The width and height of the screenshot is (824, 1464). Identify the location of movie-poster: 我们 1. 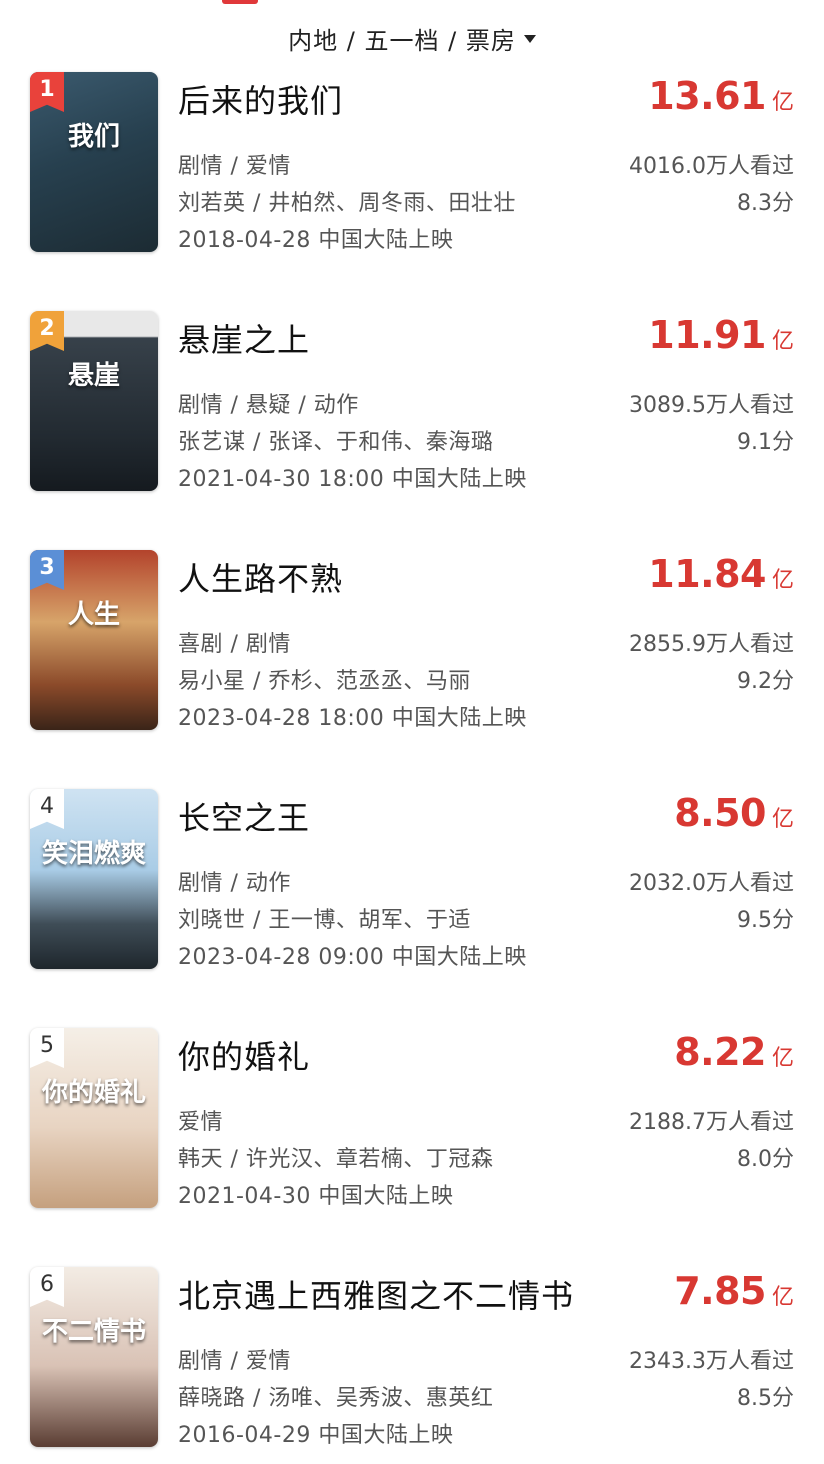
(94, 162).